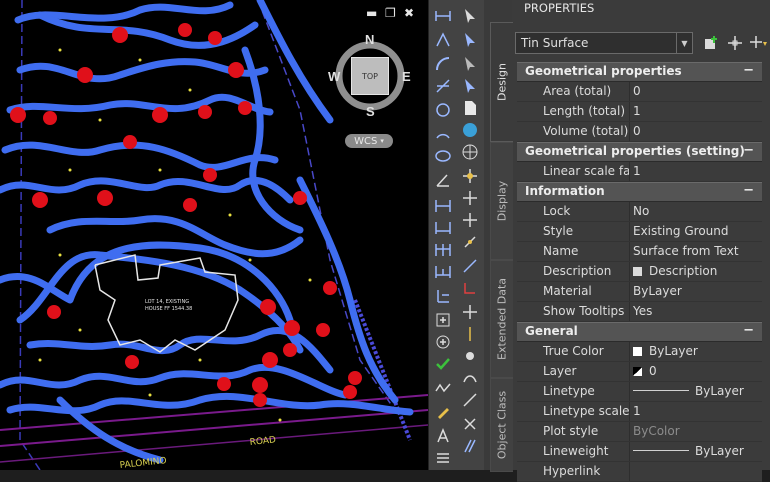  What do you see at coordinates (501, 425) in the screenshot?
I see `tab-object-class: Object Class` at bounding box center [501, 425].